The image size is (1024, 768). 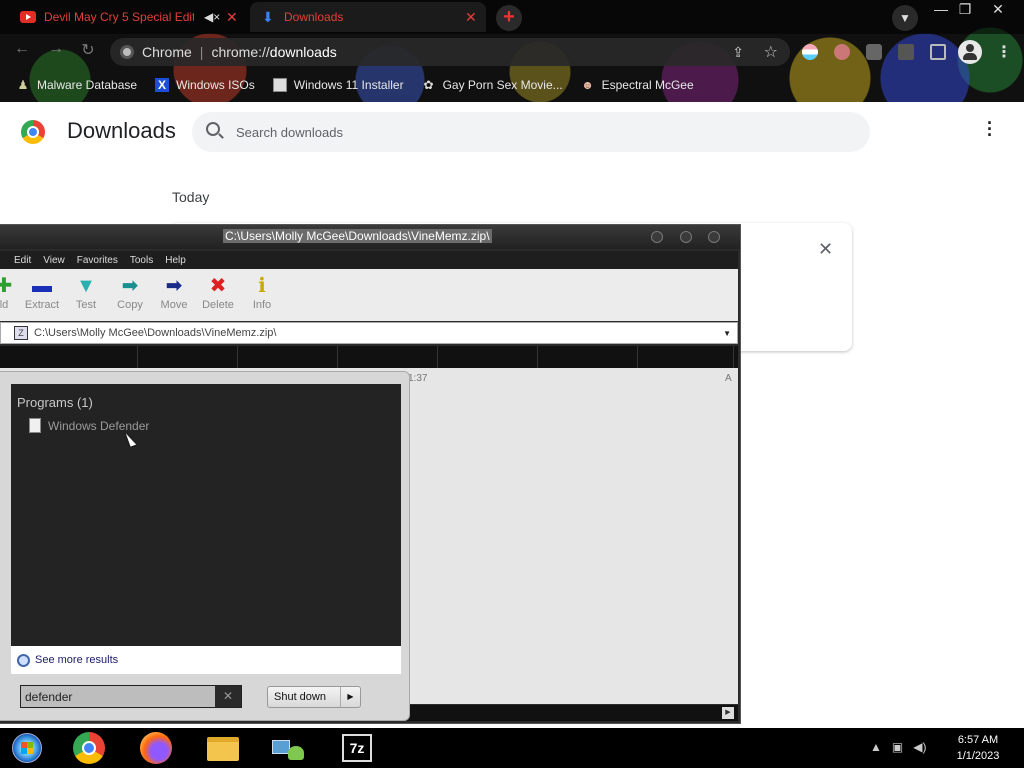 I want to click on see-more-results-link: See more results, so click(x=206, y=660).